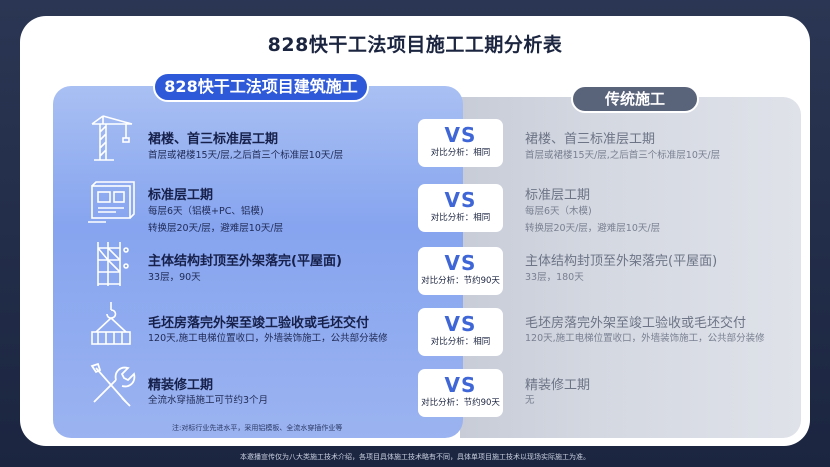 The height and width of the screenshot is (467, 830). Describe the element at coordinates (246, 155) in the screenshot. I see `row-detail: 首层或裙楼15天/层,之后首三个标准层10天/层` at that location.